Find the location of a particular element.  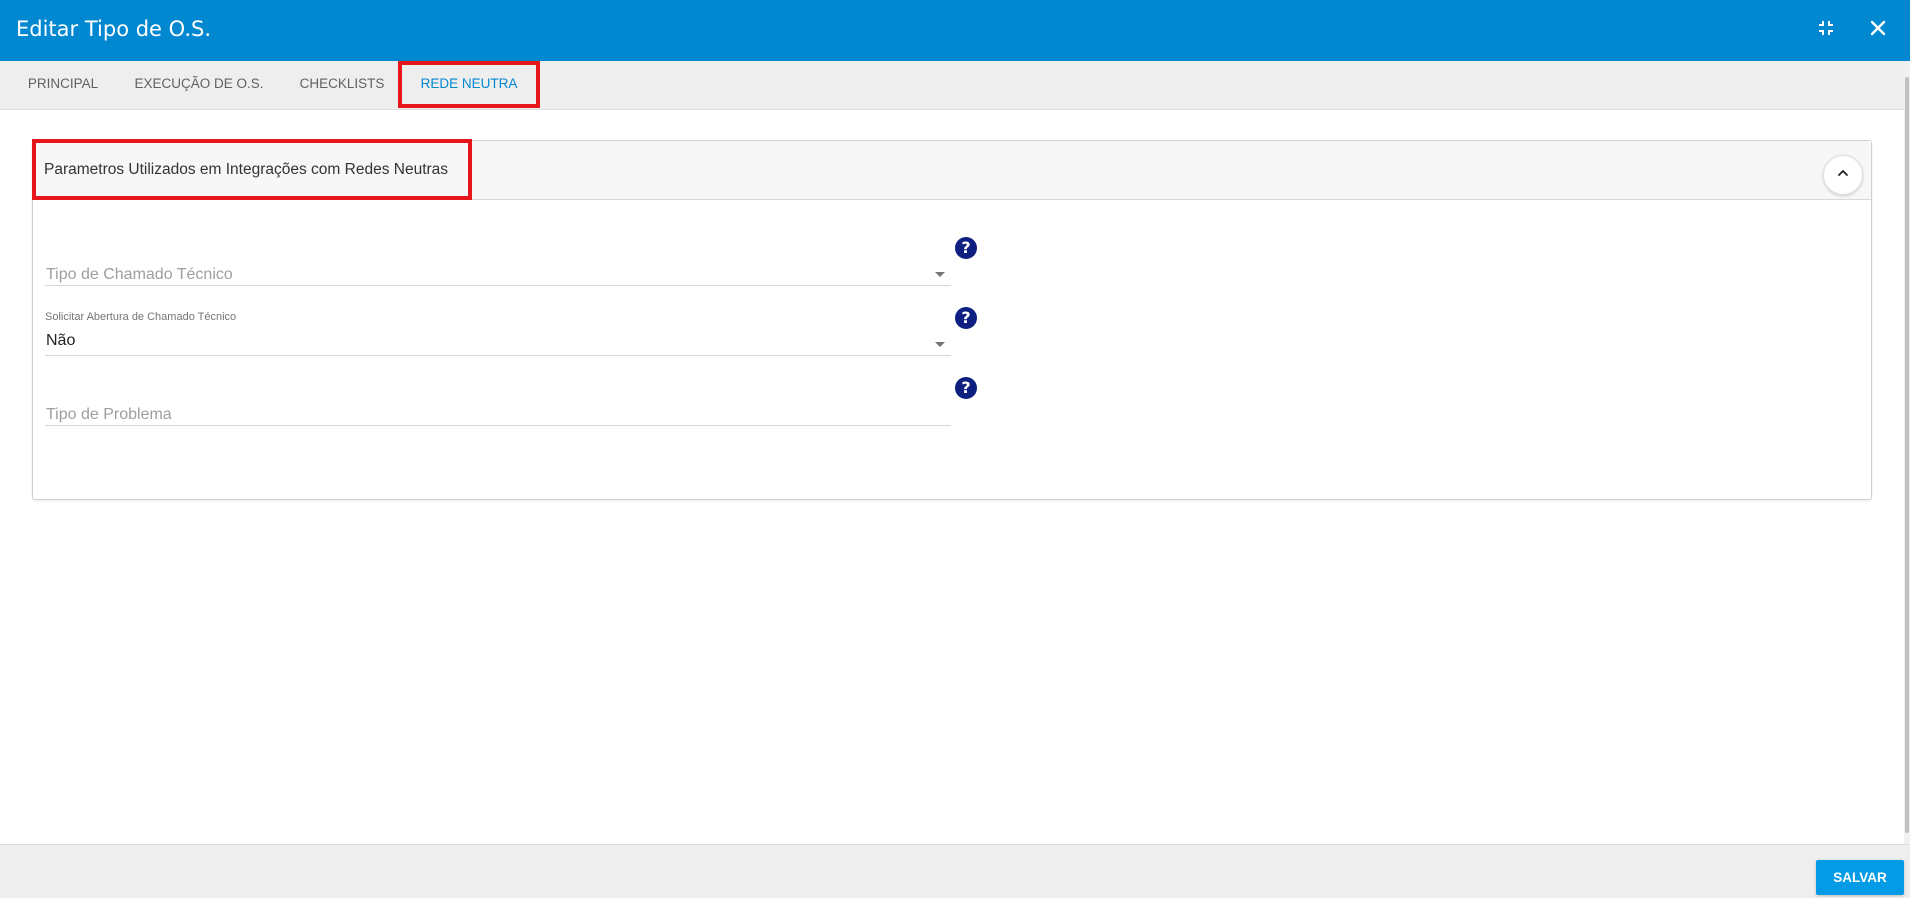

close-icon is located at coordinates (1878, 30).